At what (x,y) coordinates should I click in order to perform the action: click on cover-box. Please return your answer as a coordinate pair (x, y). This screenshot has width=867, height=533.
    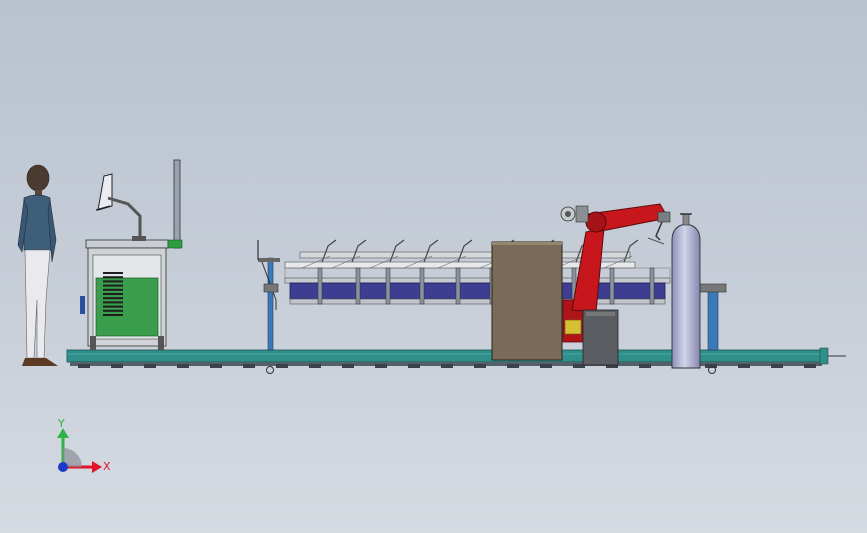
    Looking at the image, I should click on (527, 301).